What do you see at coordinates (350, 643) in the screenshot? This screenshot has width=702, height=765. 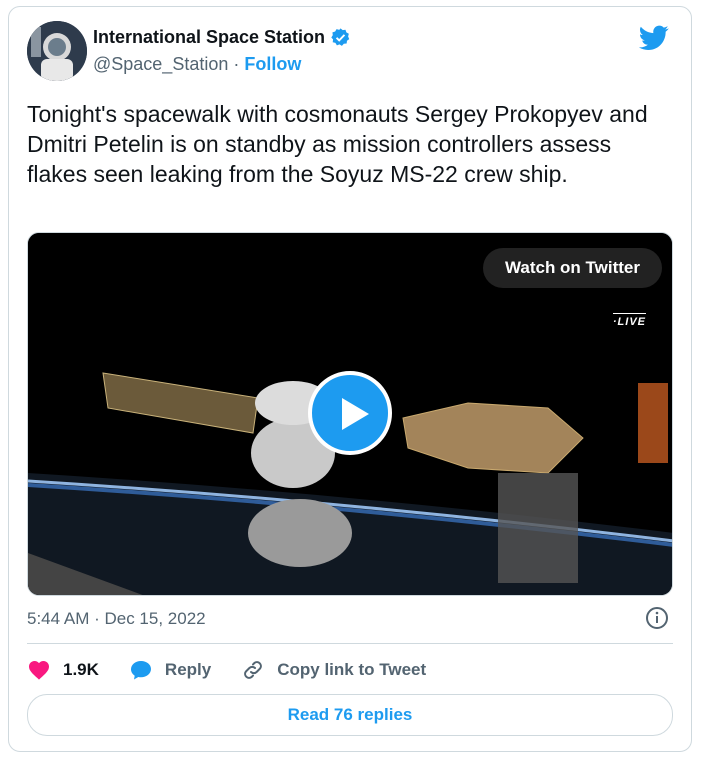 I see `divider` at bounding box center [350, 643].